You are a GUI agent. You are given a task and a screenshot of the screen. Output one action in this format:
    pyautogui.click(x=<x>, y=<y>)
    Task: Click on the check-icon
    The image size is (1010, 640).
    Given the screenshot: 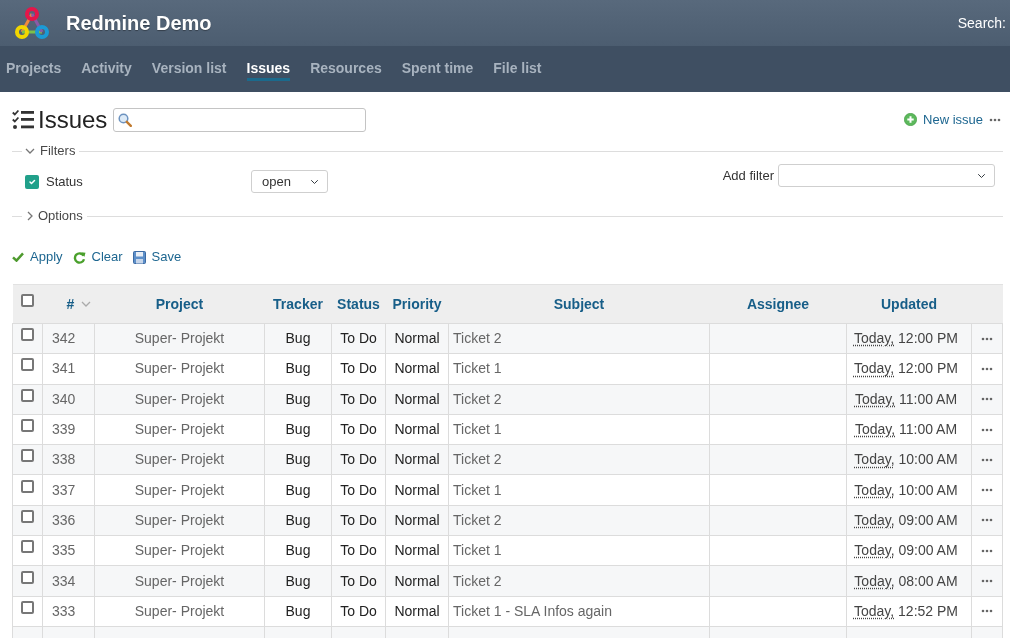 What is the action you would take?
    pyautogui.click(x=18, y=257)
    